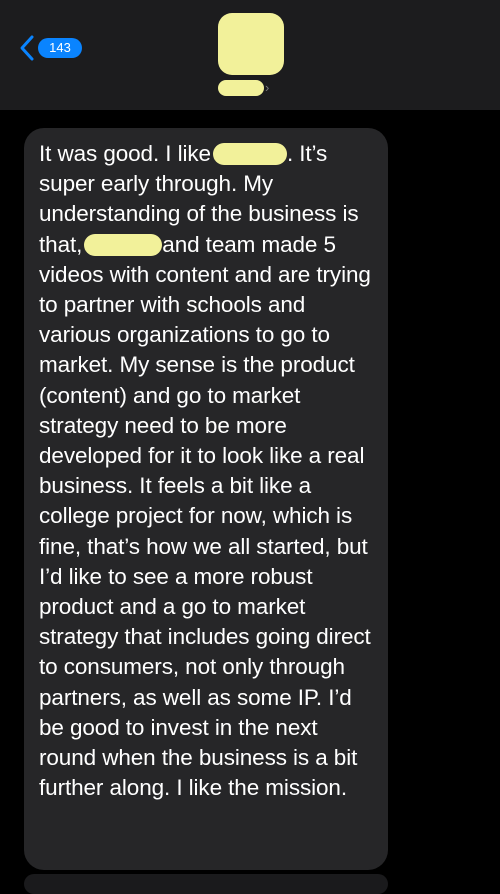 The width and height of the screenshot is (500, 894). What do you see at coordinates (251, 44) in the screenshot?
I see `avatar` at bounding box center [251, 44].